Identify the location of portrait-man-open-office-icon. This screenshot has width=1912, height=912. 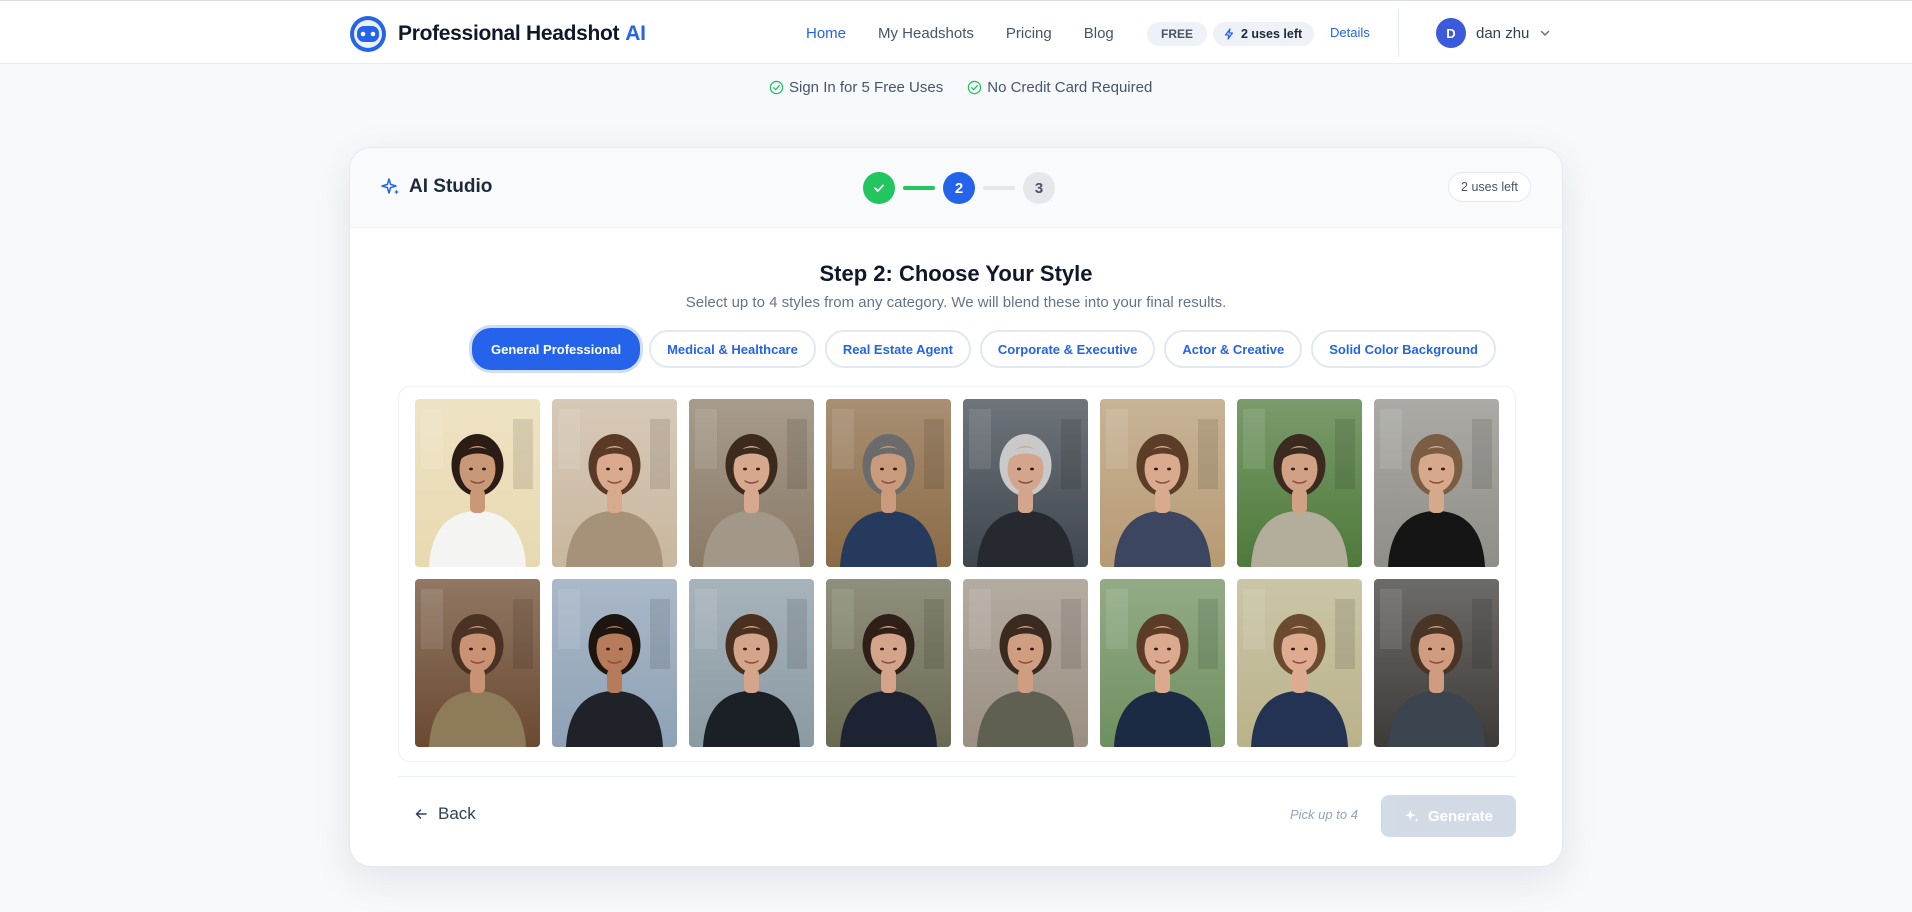
(1025, 663).